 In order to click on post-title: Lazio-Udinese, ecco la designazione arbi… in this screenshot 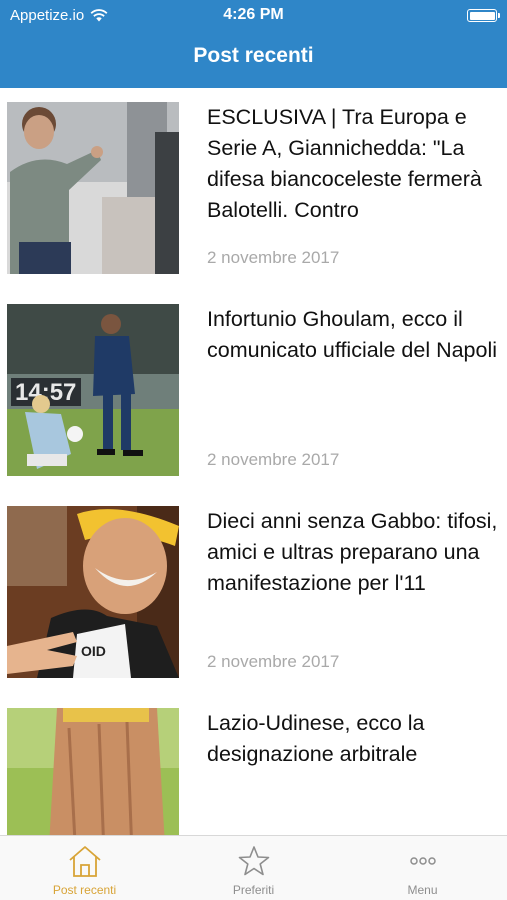, I will do `click(354, 739)`.